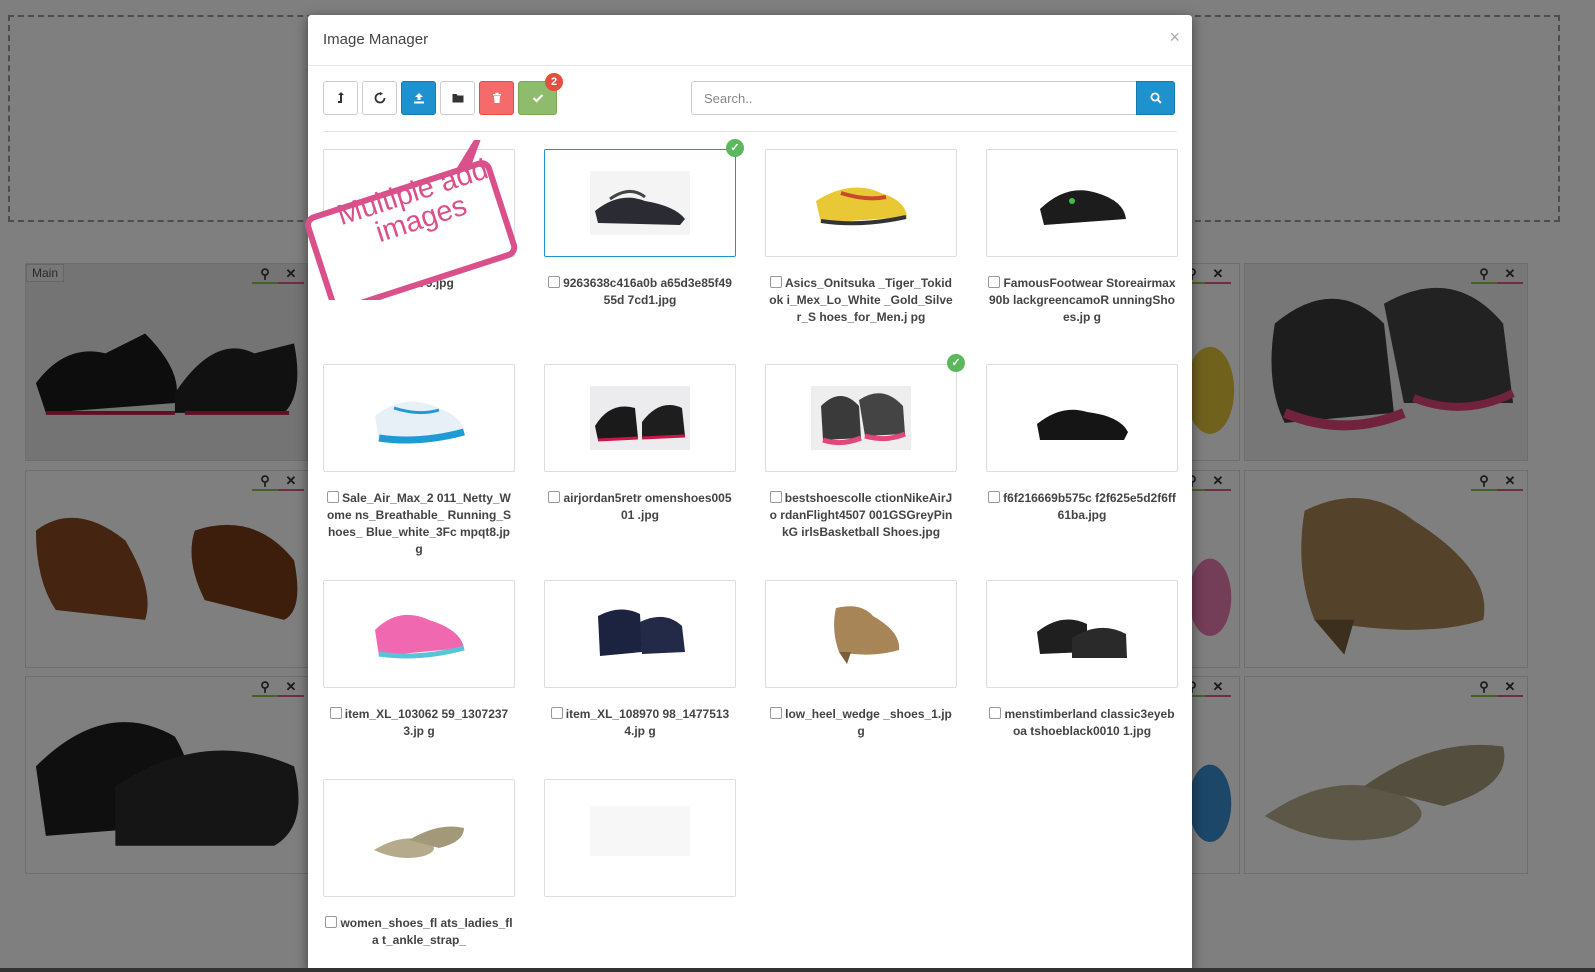 The image size is (1595, 972). Describe the element at coordinates (647, 506) in the screenshot. I see `image-filename: airjordan5retr omenshoes00501 .jpg` at that location.